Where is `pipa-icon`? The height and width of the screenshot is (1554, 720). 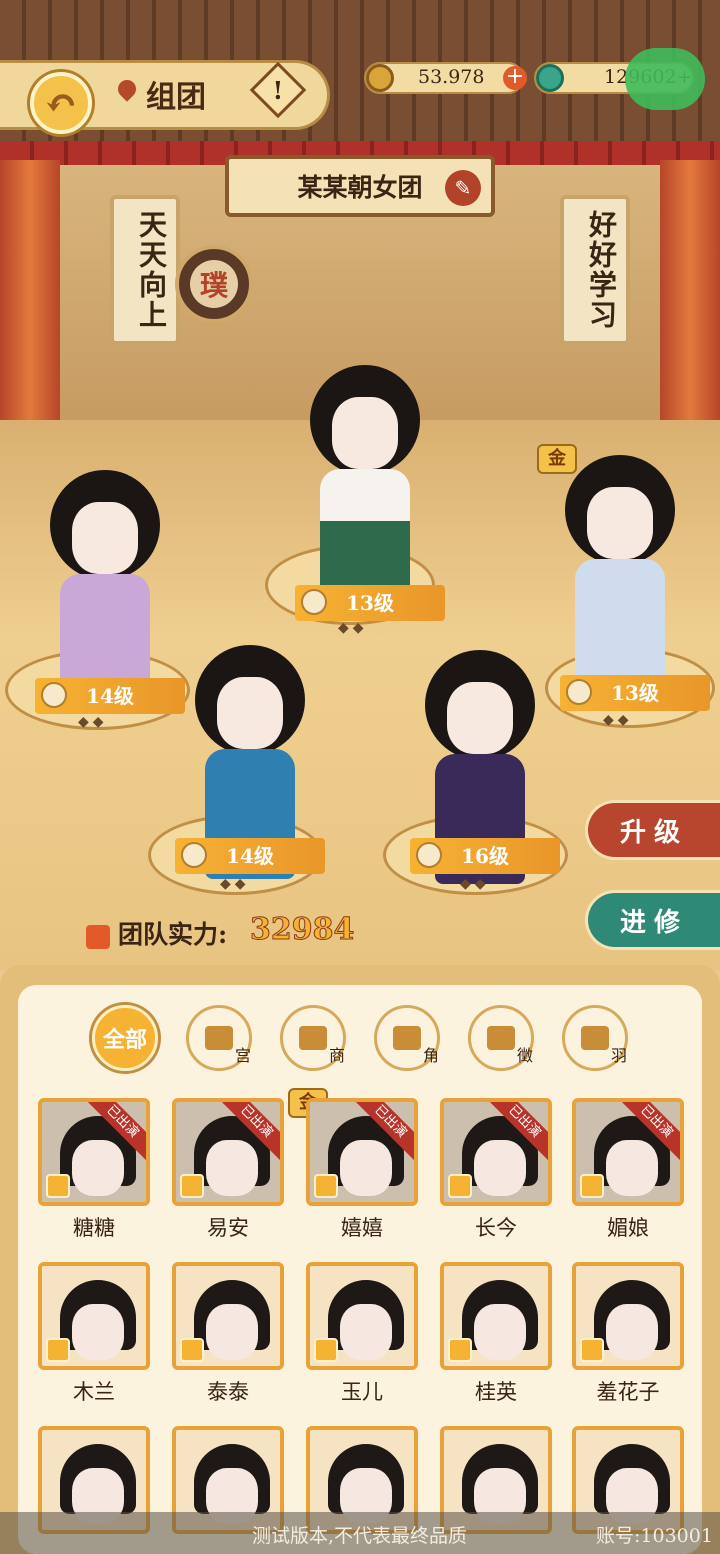
pipa-icon is located at coordinates (501, 1038).